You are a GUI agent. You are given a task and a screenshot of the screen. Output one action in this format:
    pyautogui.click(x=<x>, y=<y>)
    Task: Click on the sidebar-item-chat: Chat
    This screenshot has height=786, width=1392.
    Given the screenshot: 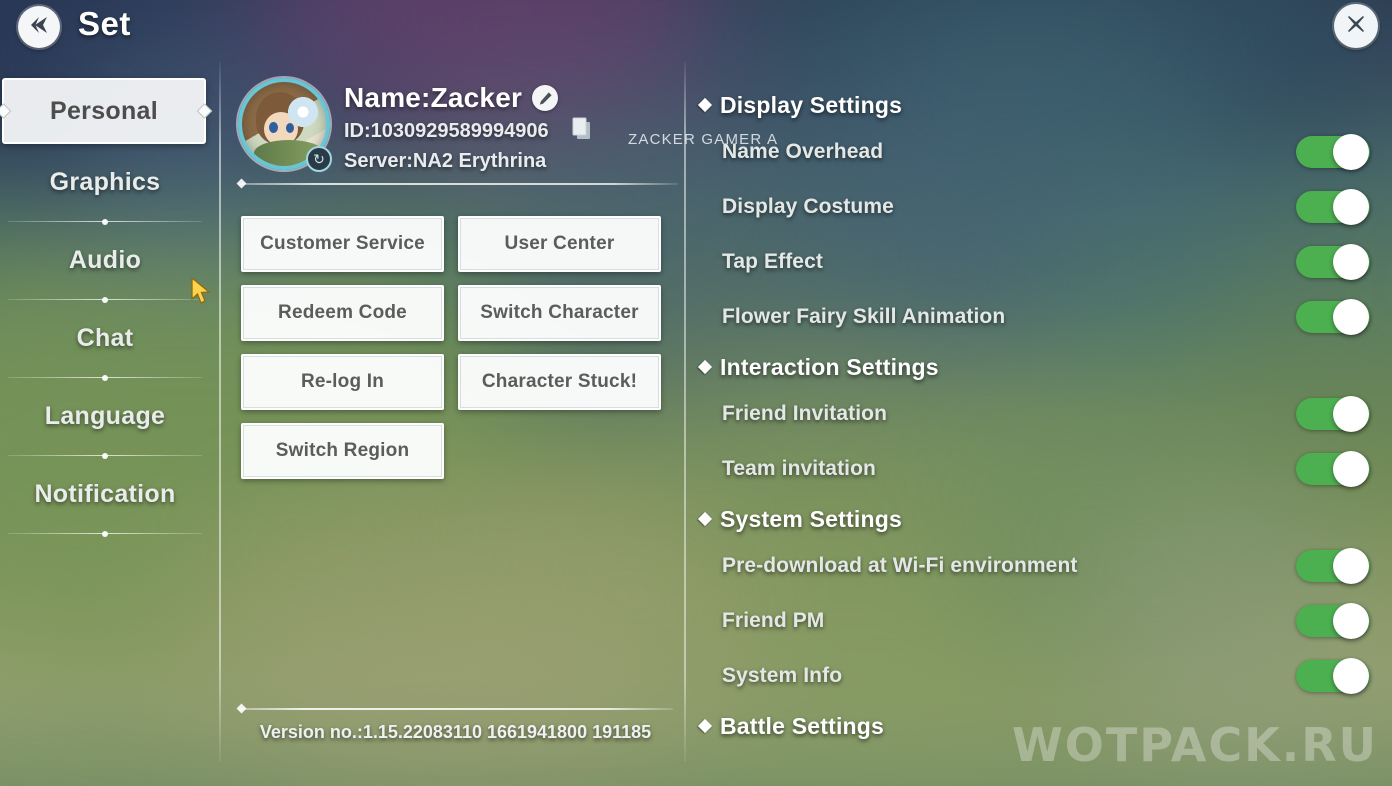 What is the action you would take?
    pyautogui.click(x=105, y=338)
    